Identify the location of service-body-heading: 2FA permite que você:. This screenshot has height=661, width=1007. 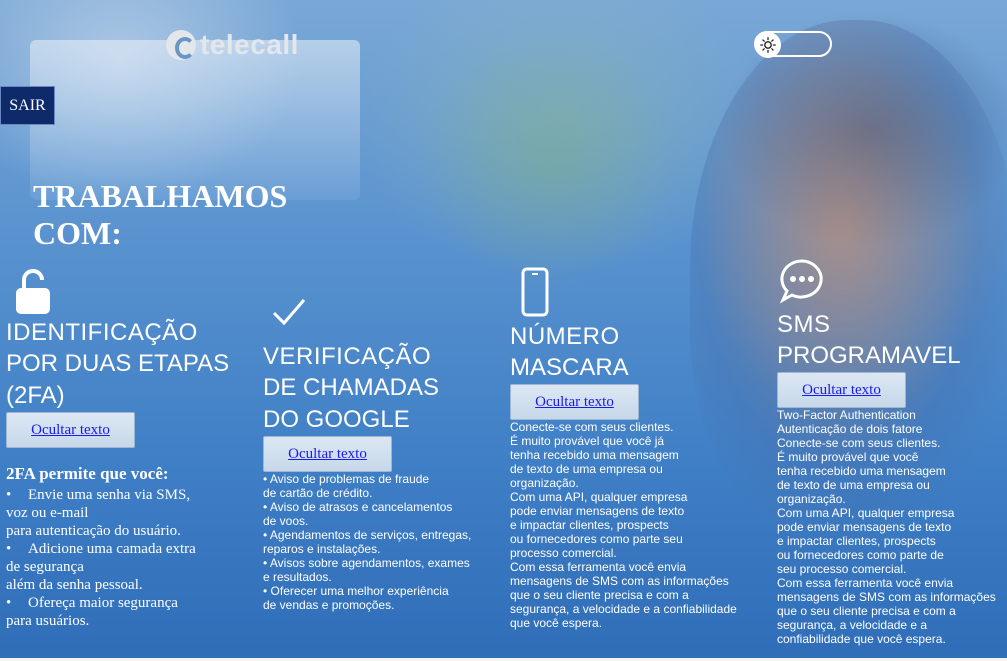
(87, 473).